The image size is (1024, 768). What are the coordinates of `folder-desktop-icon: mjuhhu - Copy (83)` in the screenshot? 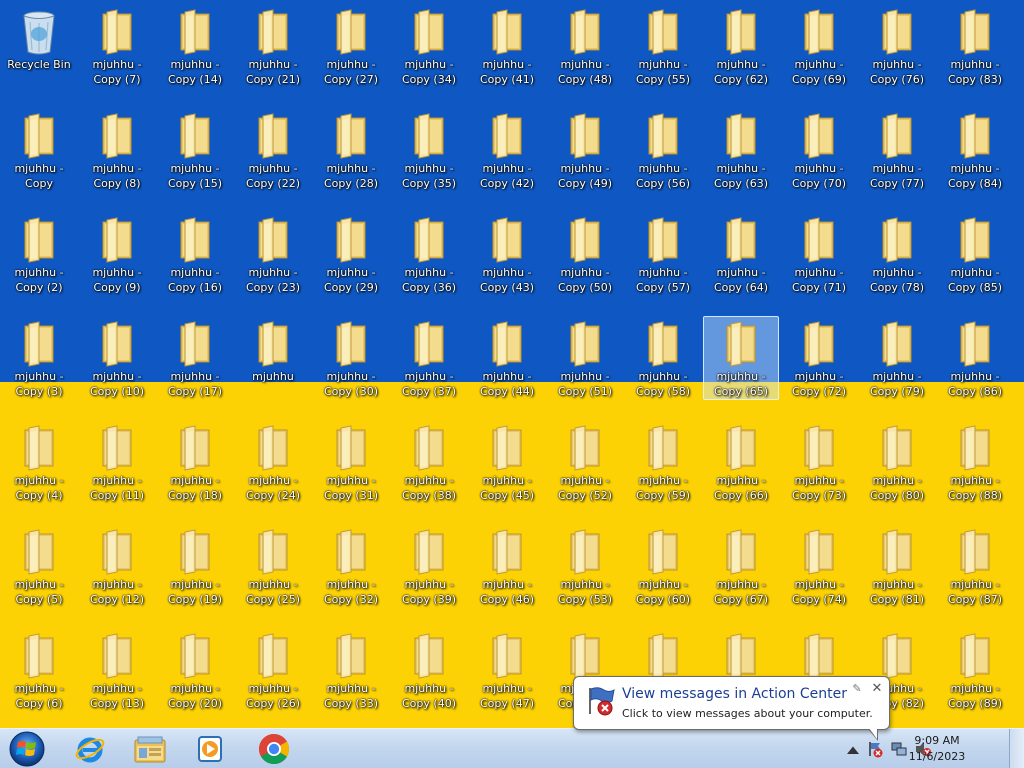 It's located at (975, 46).